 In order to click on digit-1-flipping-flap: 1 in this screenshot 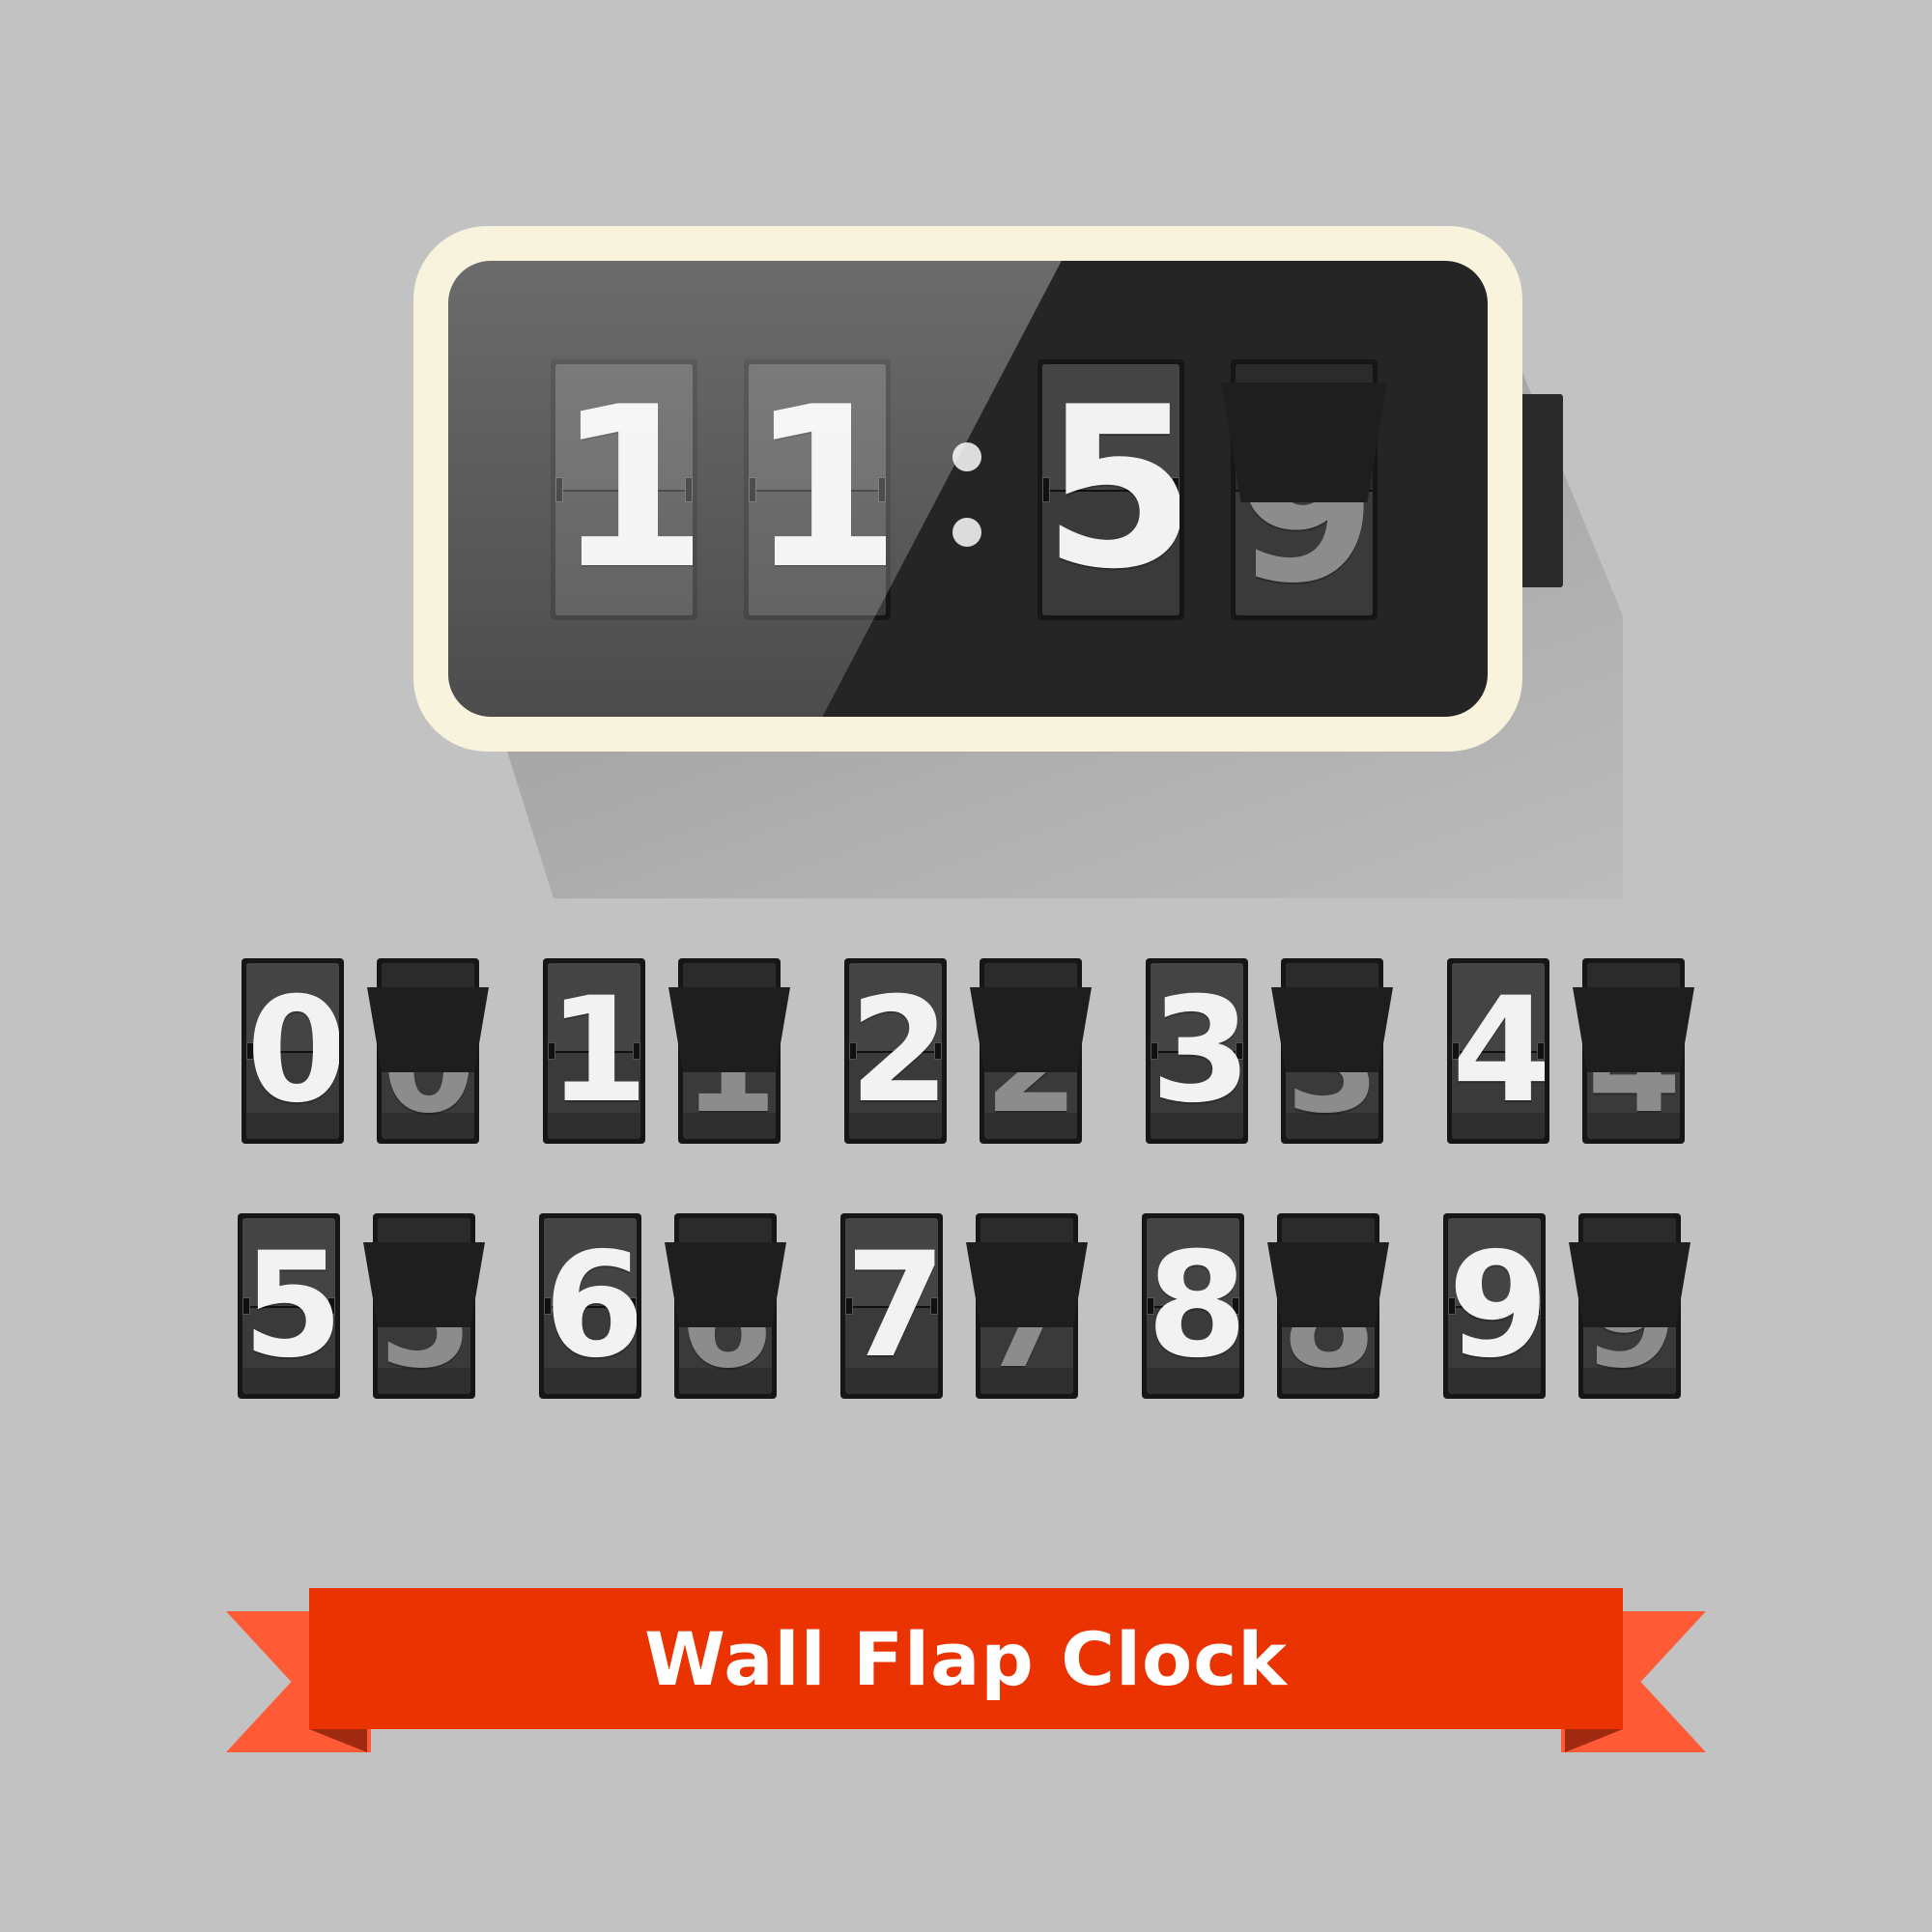, I will do `click(729, 1051)`.